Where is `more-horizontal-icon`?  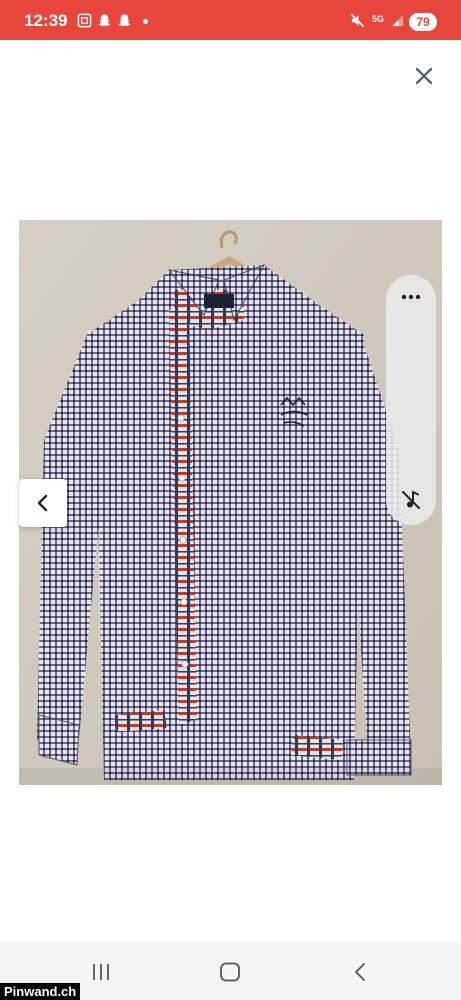
more-horizontal-icon is located at coordinates (411, 297).